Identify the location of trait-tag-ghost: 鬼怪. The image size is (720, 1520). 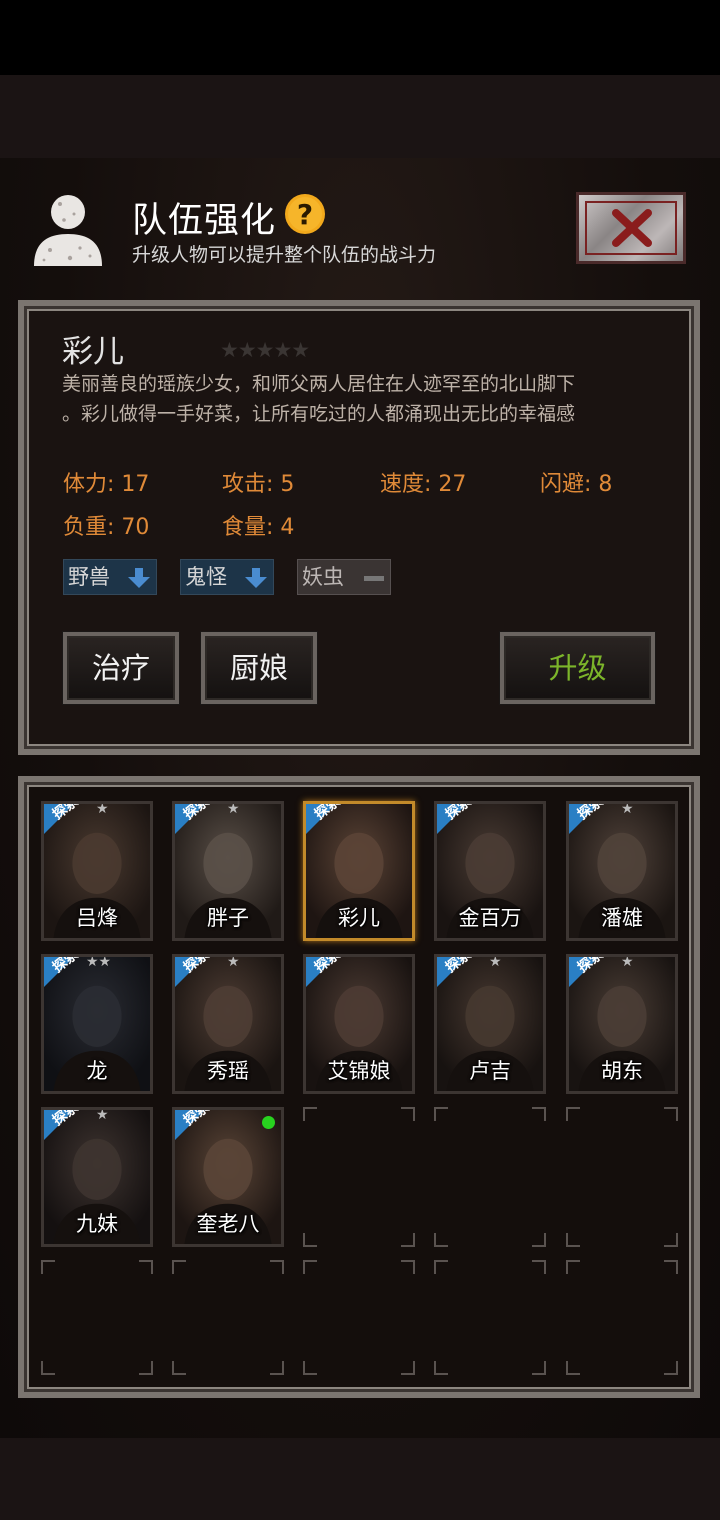
(227, 577).